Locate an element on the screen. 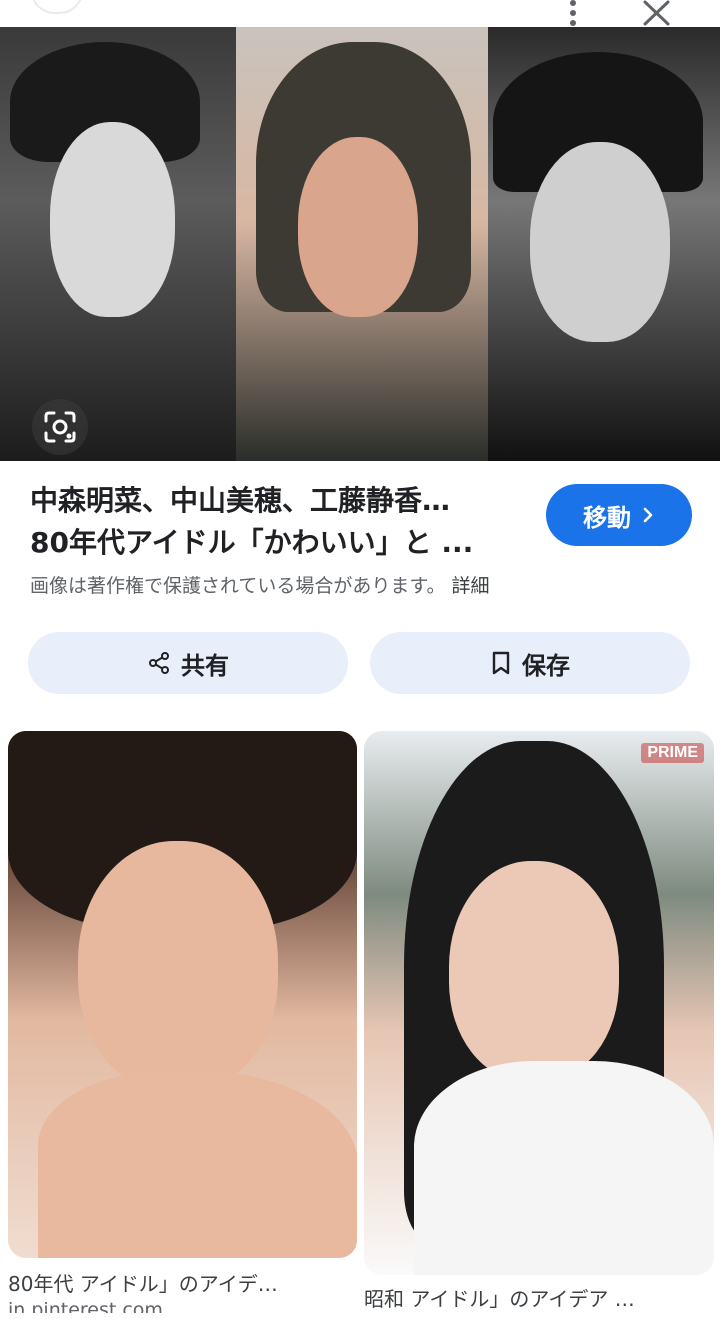 Image resolution: width=720 pixels, height=1319 pixels. back-button is located at coordinates (57, 7).